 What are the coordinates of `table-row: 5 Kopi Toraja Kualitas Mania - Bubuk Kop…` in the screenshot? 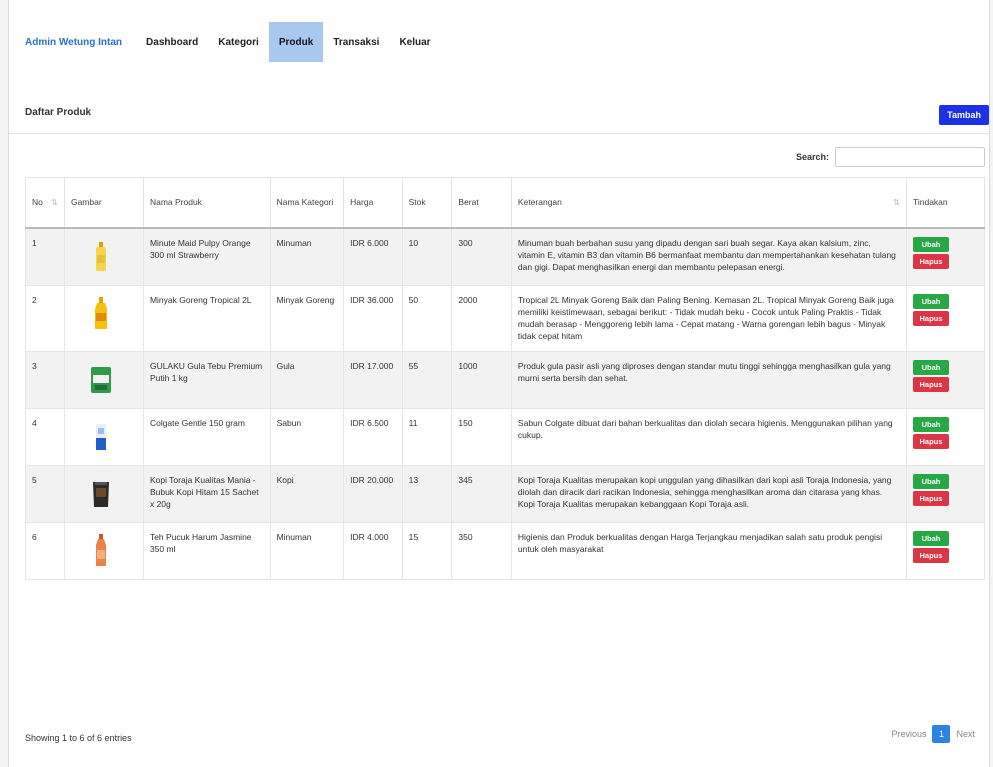 It's located at (505, 493).